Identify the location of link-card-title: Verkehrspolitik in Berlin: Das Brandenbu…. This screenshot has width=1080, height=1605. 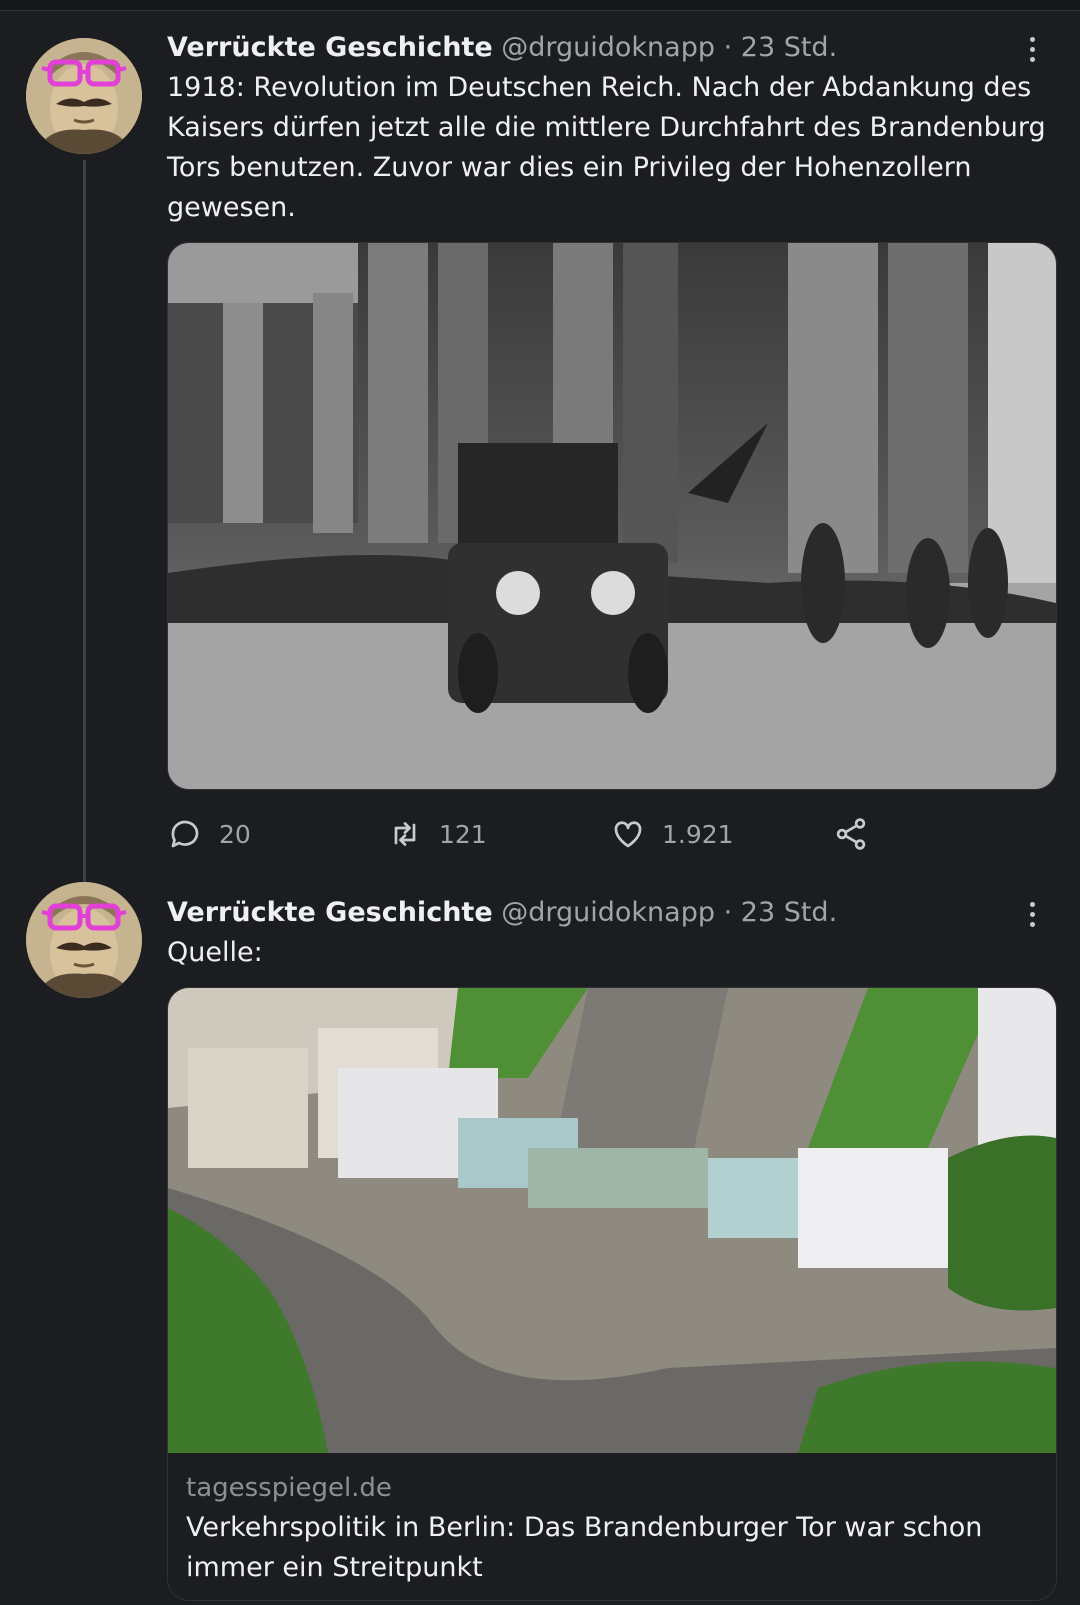
(584, 1547).